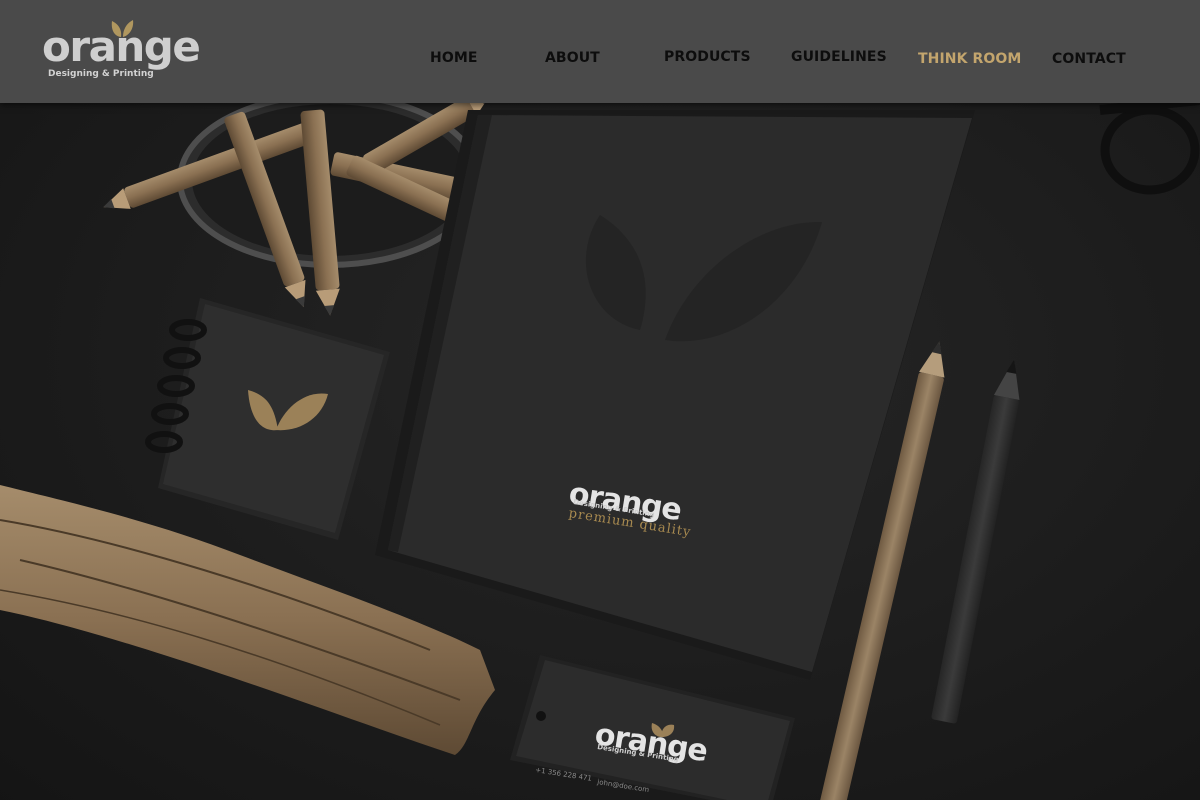 This screenshot has width=1200, height=800. Describe the element at coordinates (121, 46) in the screenshot. I see `brand-name: orange` at that location.